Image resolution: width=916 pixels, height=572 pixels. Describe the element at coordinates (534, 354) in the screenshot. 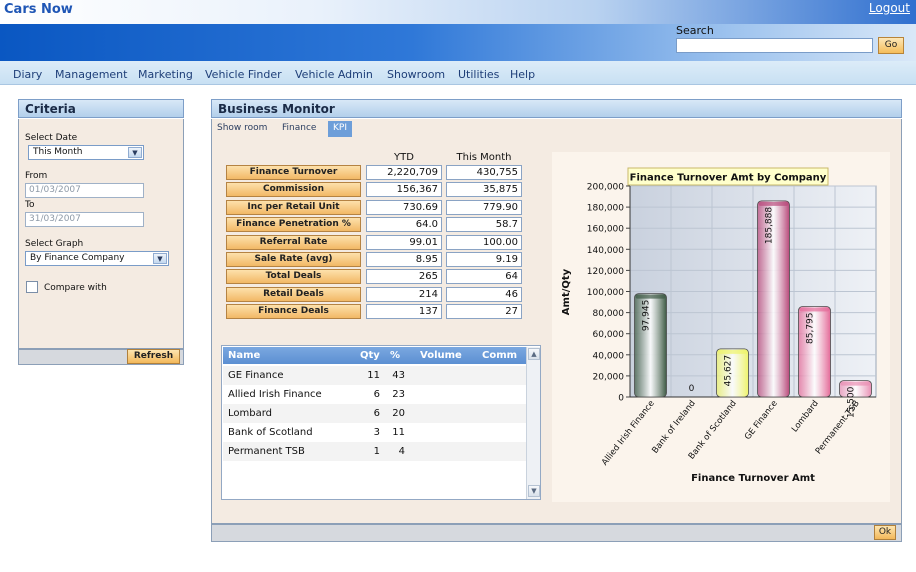

I see `scroll-up-icon: ▲` at that location.